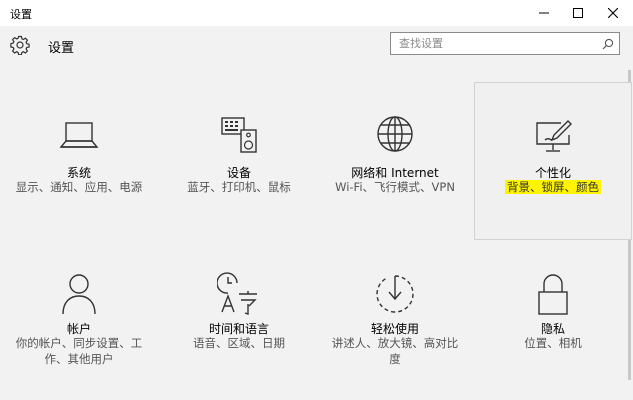  Describe the element at coordinates (553, 161) in the screenshot. I see `tile-personalization: 个性化 背景、锁屏、颜色` at that location.